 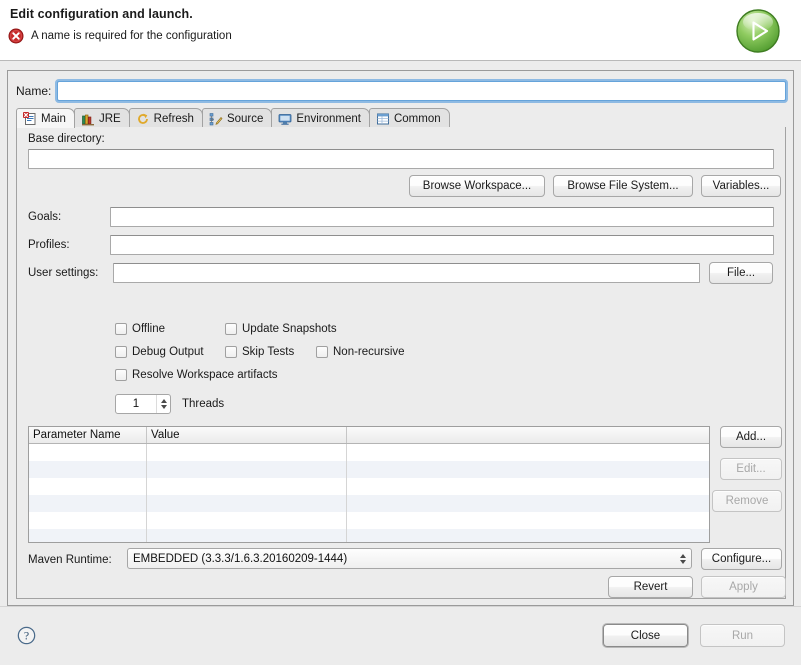 What do you see at coordinates (442, 217) in the screenshot?
I see `goals-input` at bounding box center [442, 217].